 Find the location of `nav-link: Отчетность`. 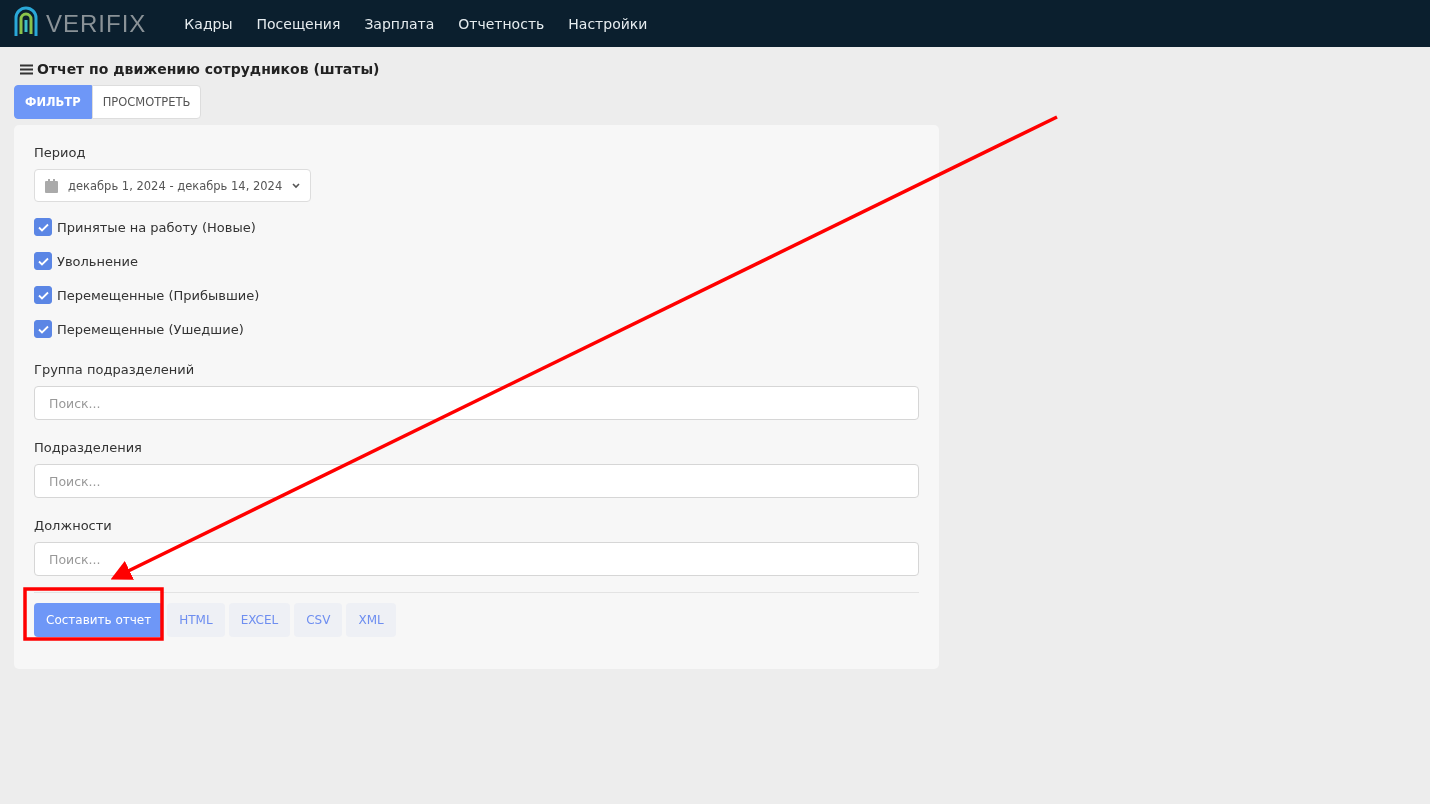

nav-link: Отчетность is located at coordinates (501, 23).